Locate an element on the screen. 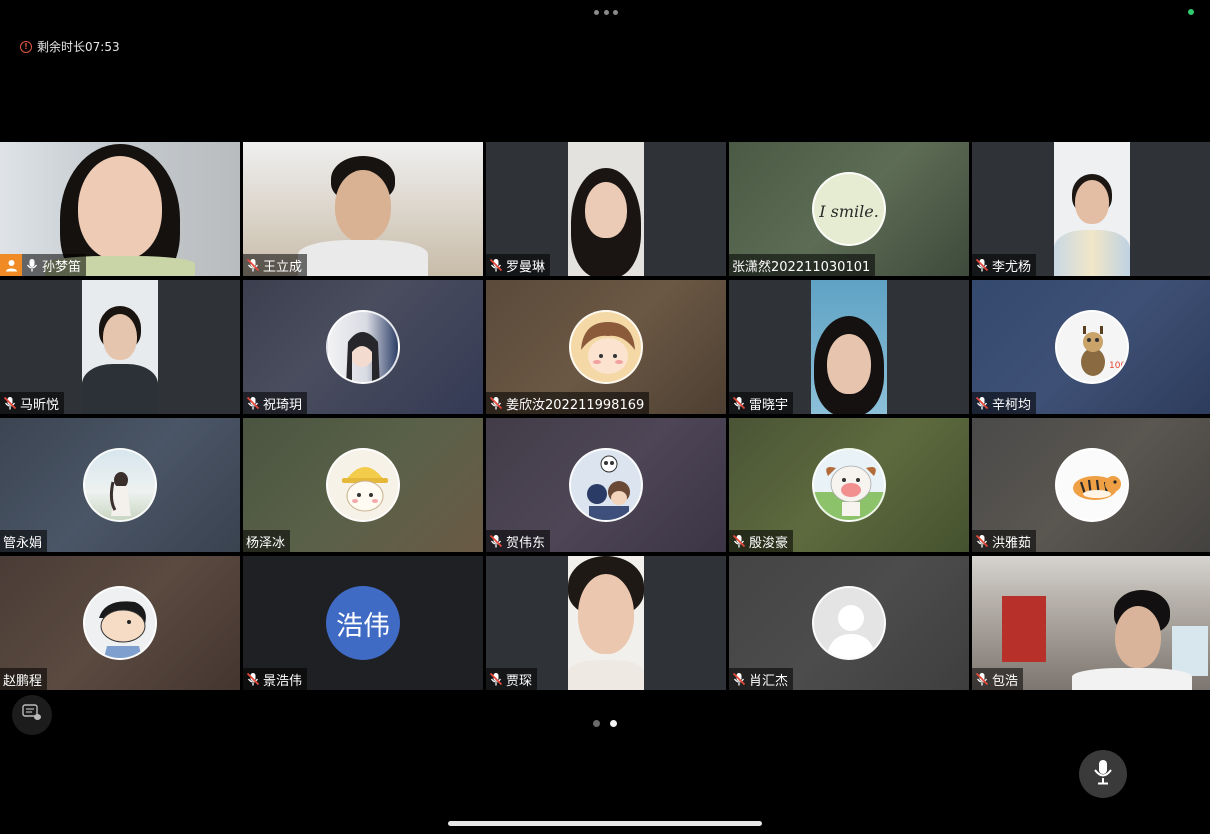 Image resolution: width=1210 pixels, height=834 pixels. participant-tile: 孙梦笛 is located at coordinates (120, 209).